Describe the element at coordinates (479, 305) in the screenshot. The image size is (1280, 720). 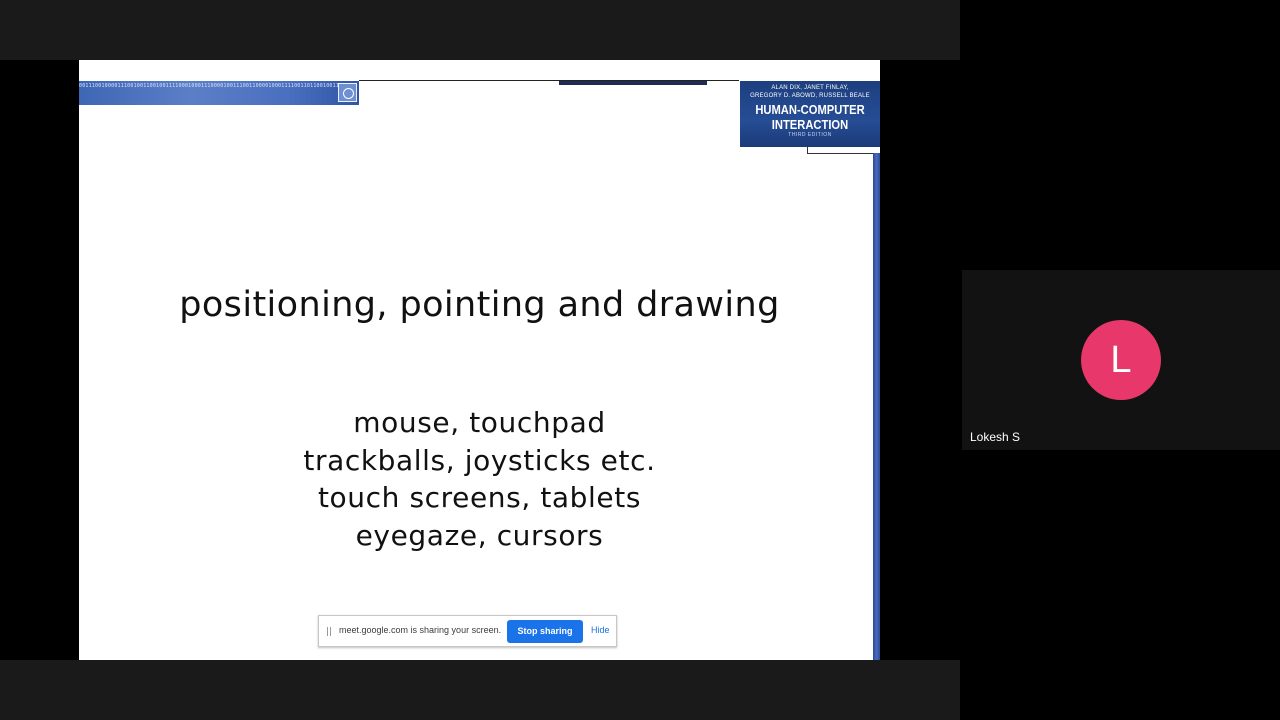
I see `slide-title: positioning, pointing and drawing` at that location.